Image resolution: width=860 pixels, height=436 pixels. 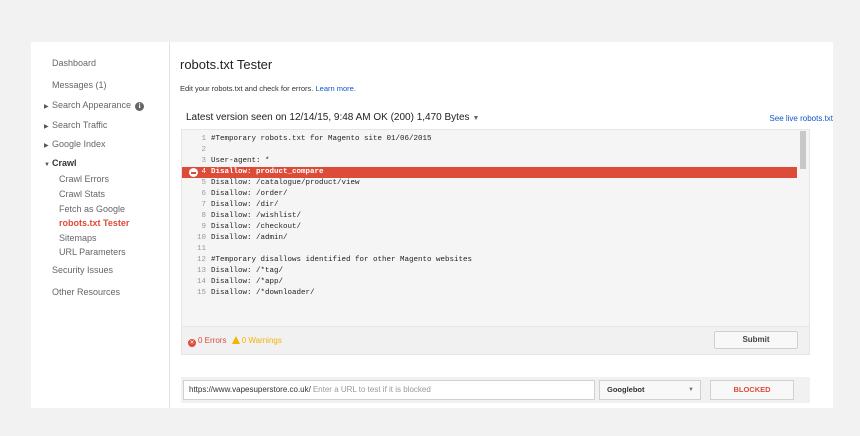 I want to click on info-icon: i, so click(x=140, y=106).